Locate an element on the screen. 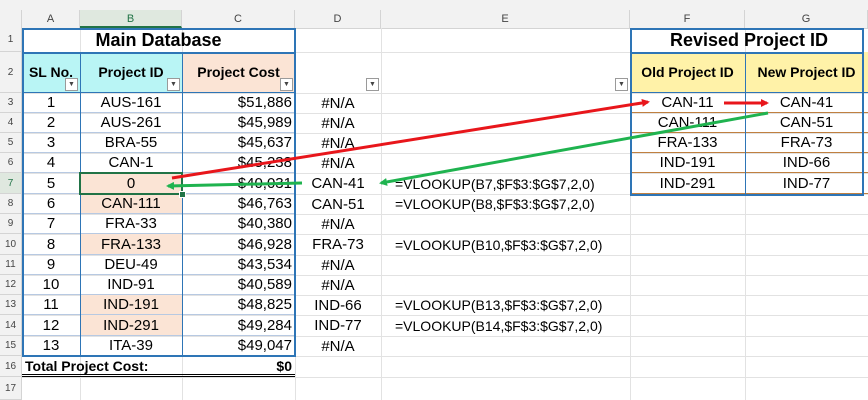  column-e-filter-dropdown-icon: ▼ is located at coordinates (621, 84).